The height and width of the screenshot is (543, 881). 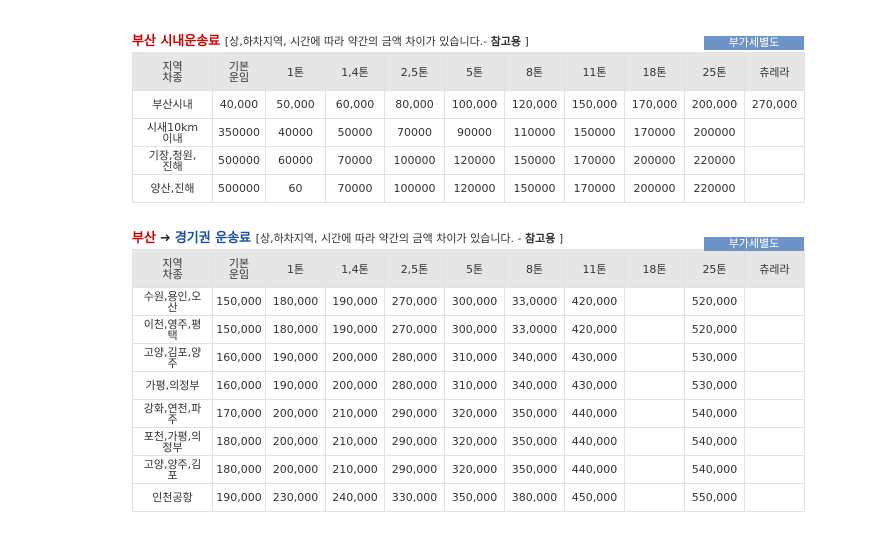 What do you see at coordinates (355, 104) in the screenshot?
I see `rate-cell: 60,000` at bounding box center [355, 104].